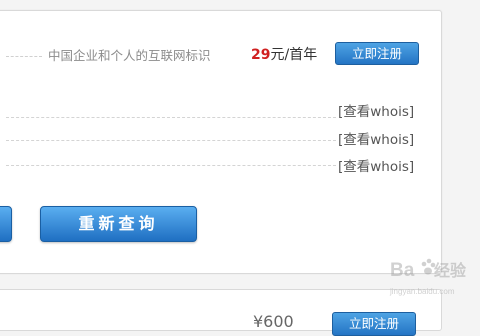 The image size is (480, 336). I want to click on register-now-button: 立即注册, so click(377, 53).